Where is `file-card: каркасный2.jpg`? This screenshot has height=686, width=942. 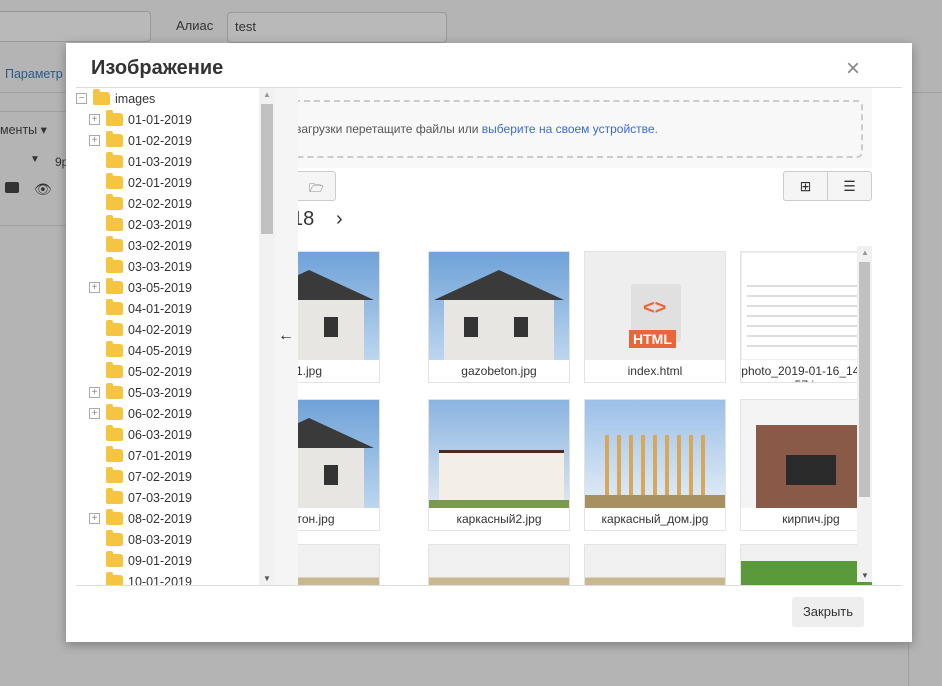
file-card: каркасный2.jpg is located at coordinates (499, 465).